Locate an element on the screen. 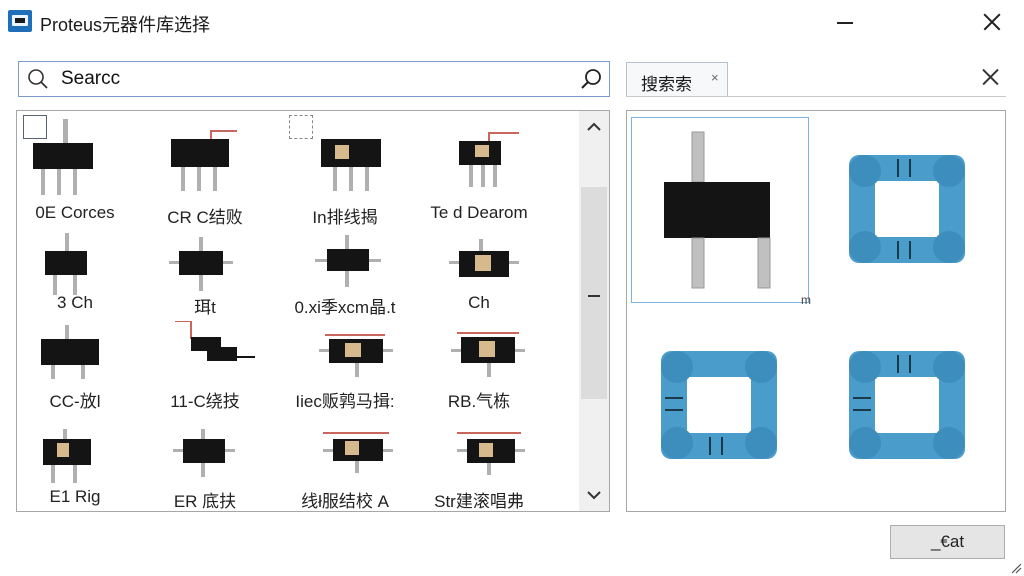 This screenshot has width=1024, height=576. component-label: E1 Rig is located at coordinates (75, 496).